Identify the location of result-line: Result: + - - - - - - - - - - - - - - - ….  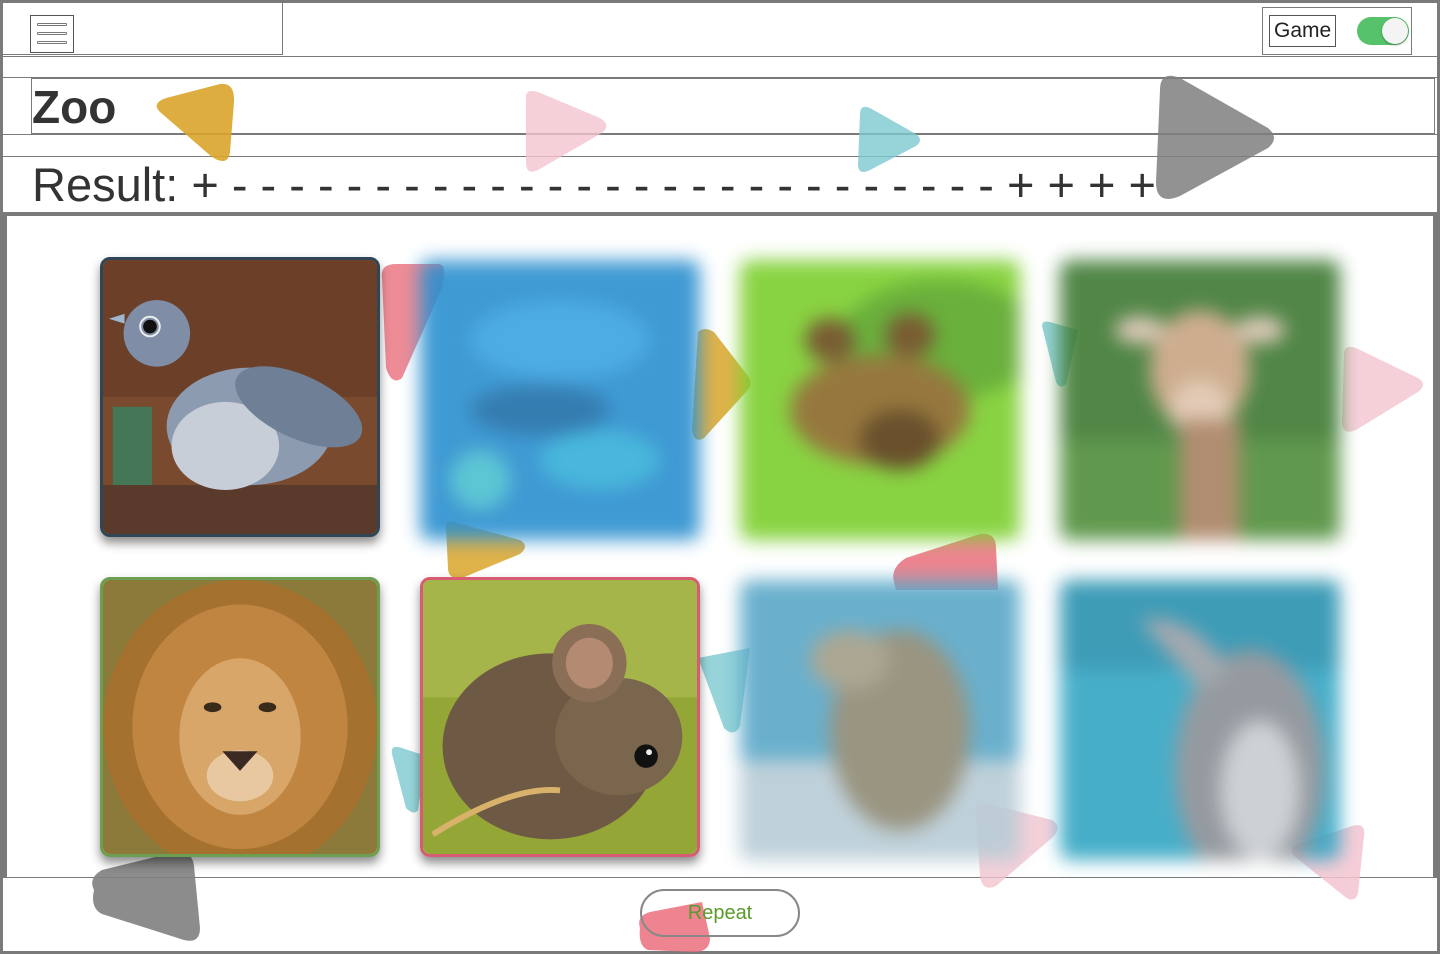
(594, 185).